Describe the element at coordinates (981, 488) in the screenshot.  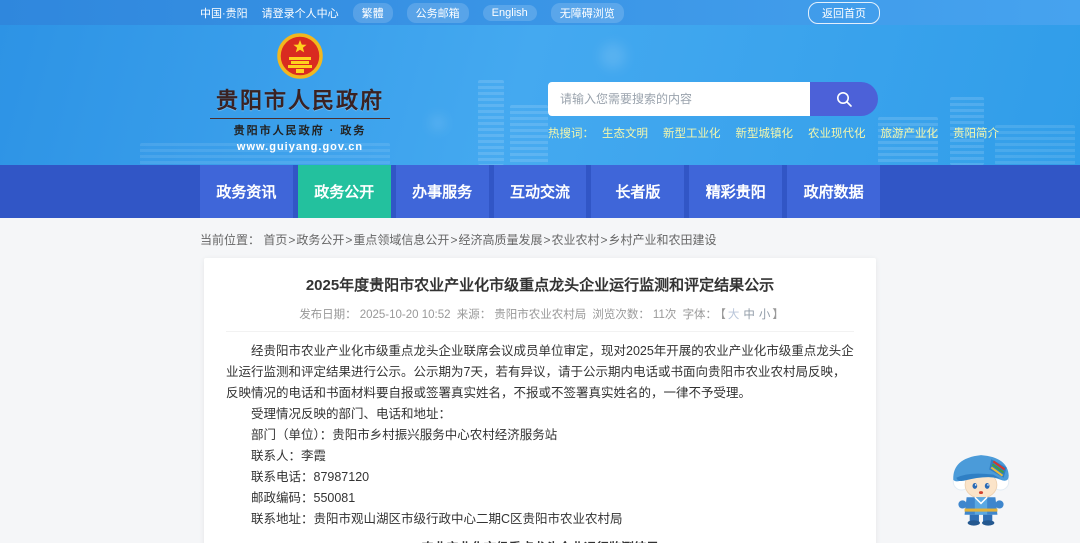
I see `mascot-assistant-icon` at that location.